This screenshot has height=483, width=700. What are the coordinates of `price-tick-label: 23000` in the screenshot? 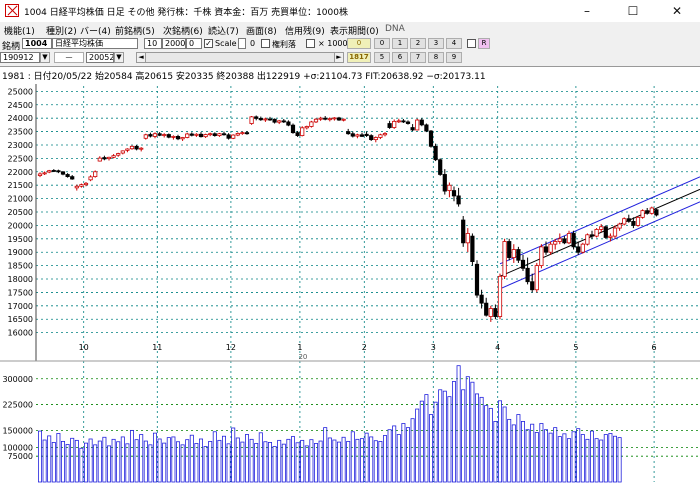 It's located at (20, 145).